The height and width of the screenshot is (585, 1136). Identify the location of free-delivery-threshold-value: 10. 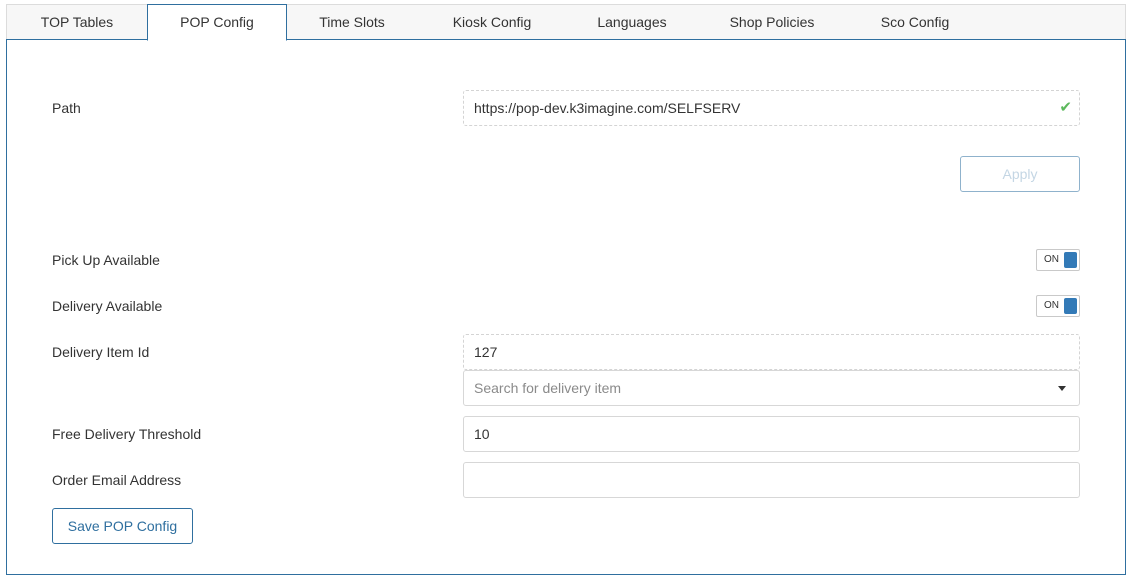
(482, 434).